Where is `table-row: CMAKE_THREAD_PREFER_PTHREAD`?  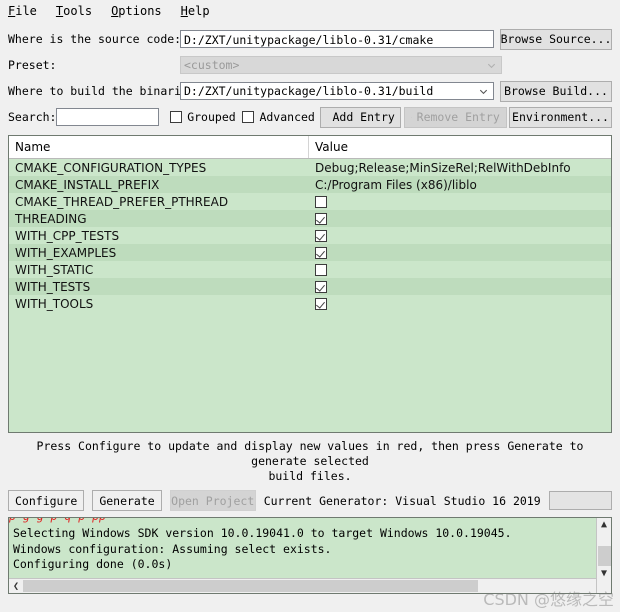
table-row: CMAKE_THREAD_PREFER_PTHREAD is located at coordinates (310, 201).